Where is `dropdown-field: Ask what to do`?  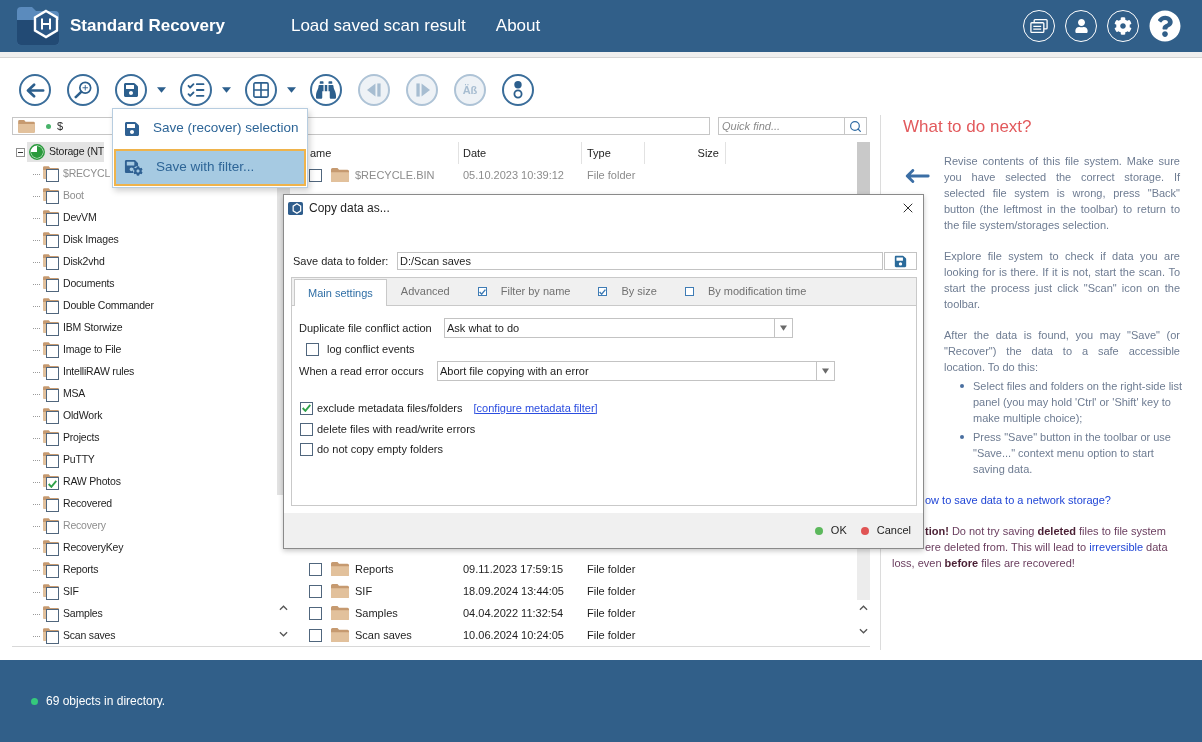
dropdown-field: Ask what to do is located at coordinates (618, 328).